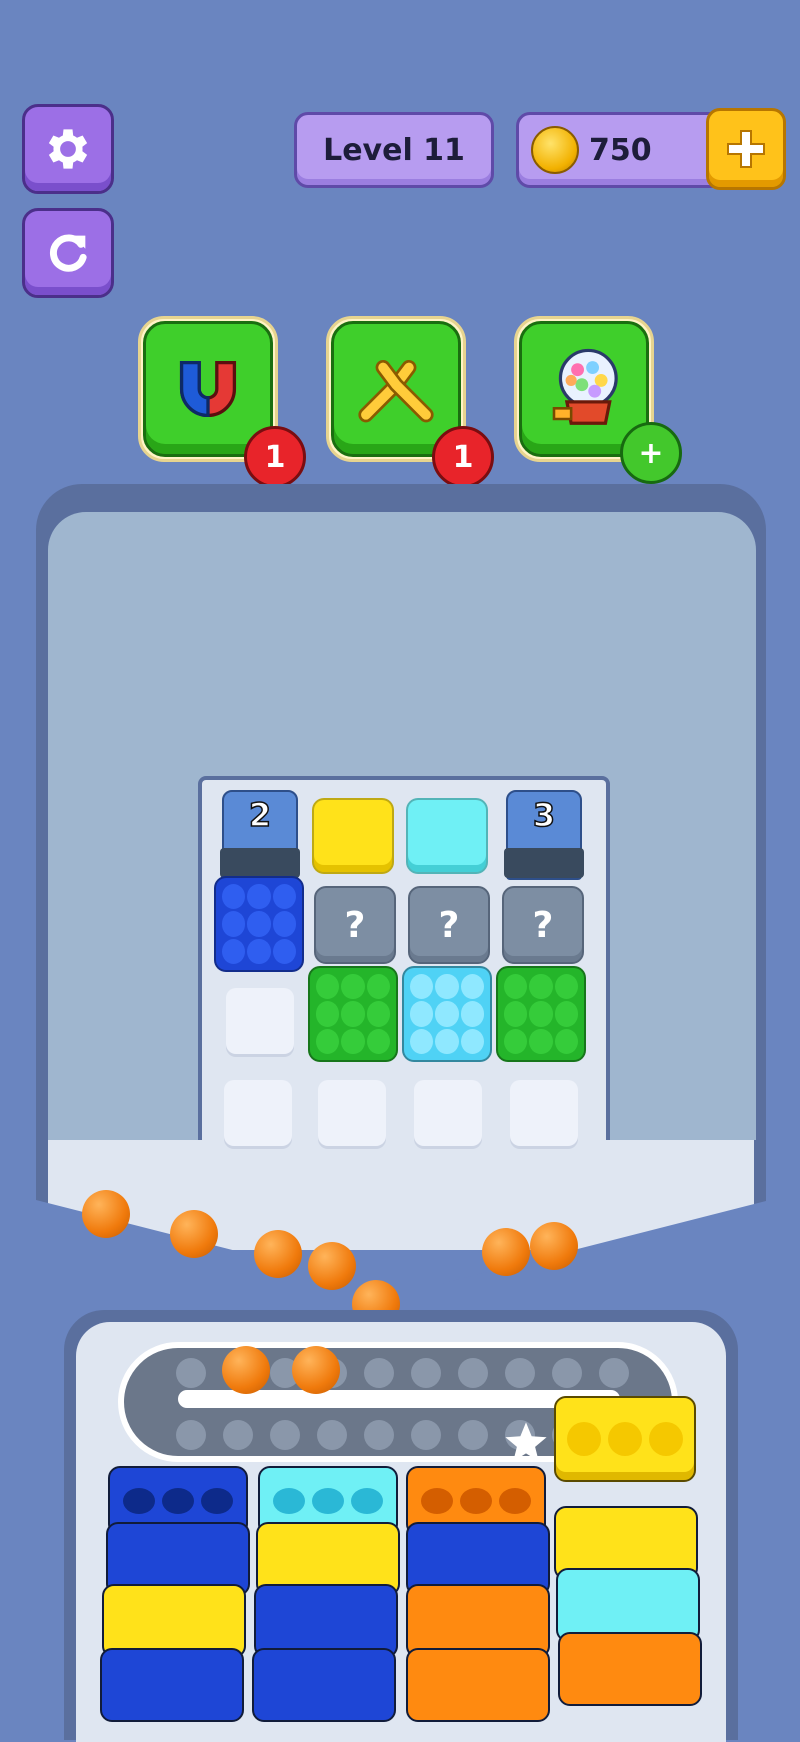 The width and height of the screenshot is (800, 1742). I want to click on bar-yellow, so click(174, 1621).